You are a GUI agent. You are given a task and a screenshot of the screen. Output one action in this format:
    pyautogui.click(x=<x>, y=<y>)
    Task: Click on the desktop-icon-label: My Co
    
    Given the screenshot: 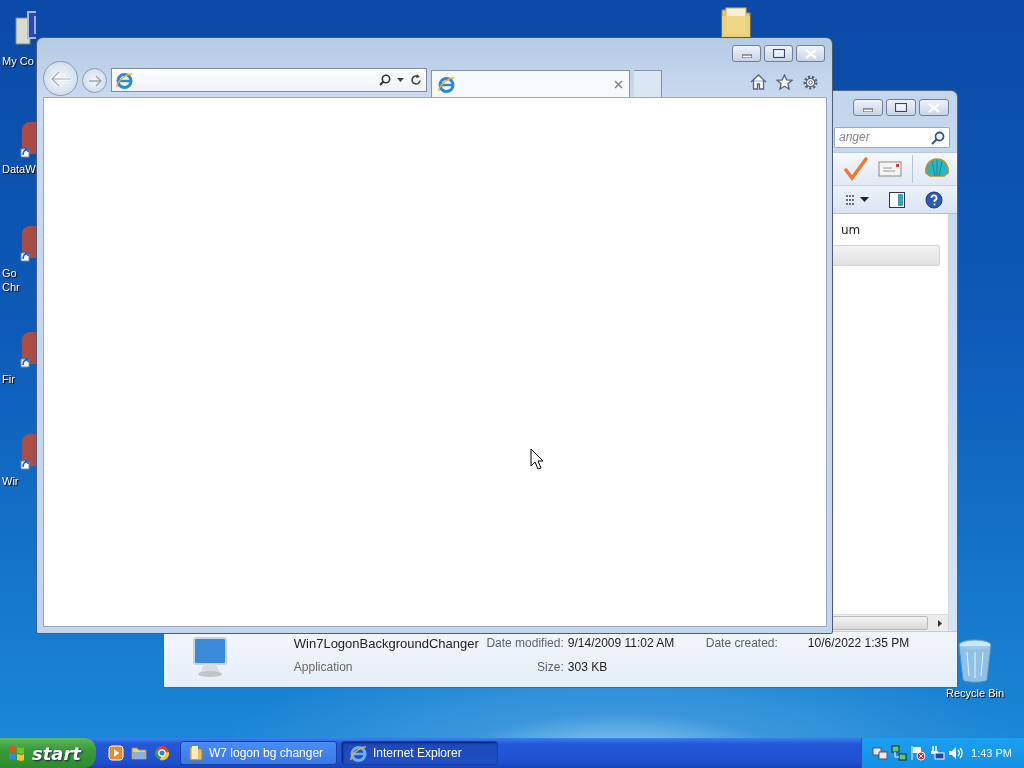 What is the action you would take?
    pyautogui.click(x=18, y=61)
    